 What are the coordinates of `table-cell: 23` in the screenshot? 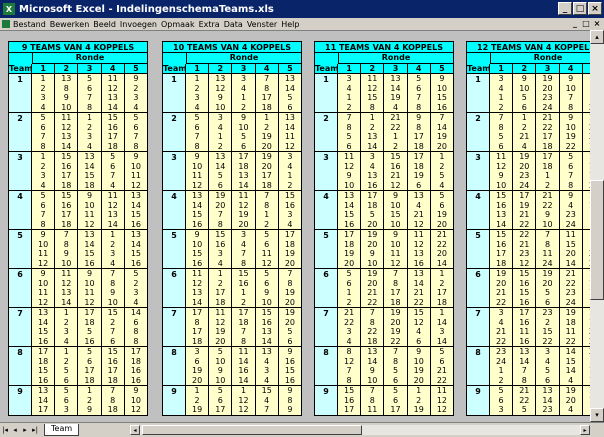 It's located at (548, 313).